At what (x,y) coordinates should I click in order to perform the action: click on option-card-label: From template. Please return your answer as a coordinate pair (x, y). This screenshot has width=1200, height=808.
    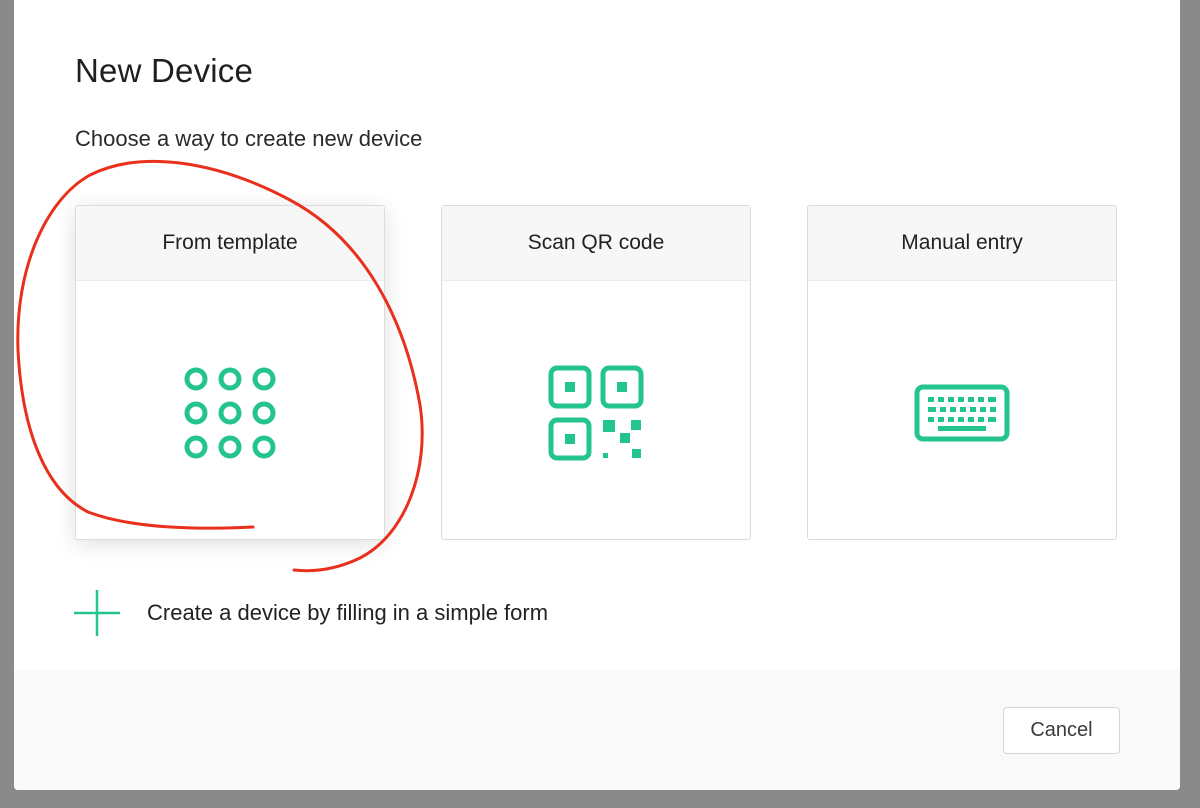
    Looking at the image, I should click on (230, 242).